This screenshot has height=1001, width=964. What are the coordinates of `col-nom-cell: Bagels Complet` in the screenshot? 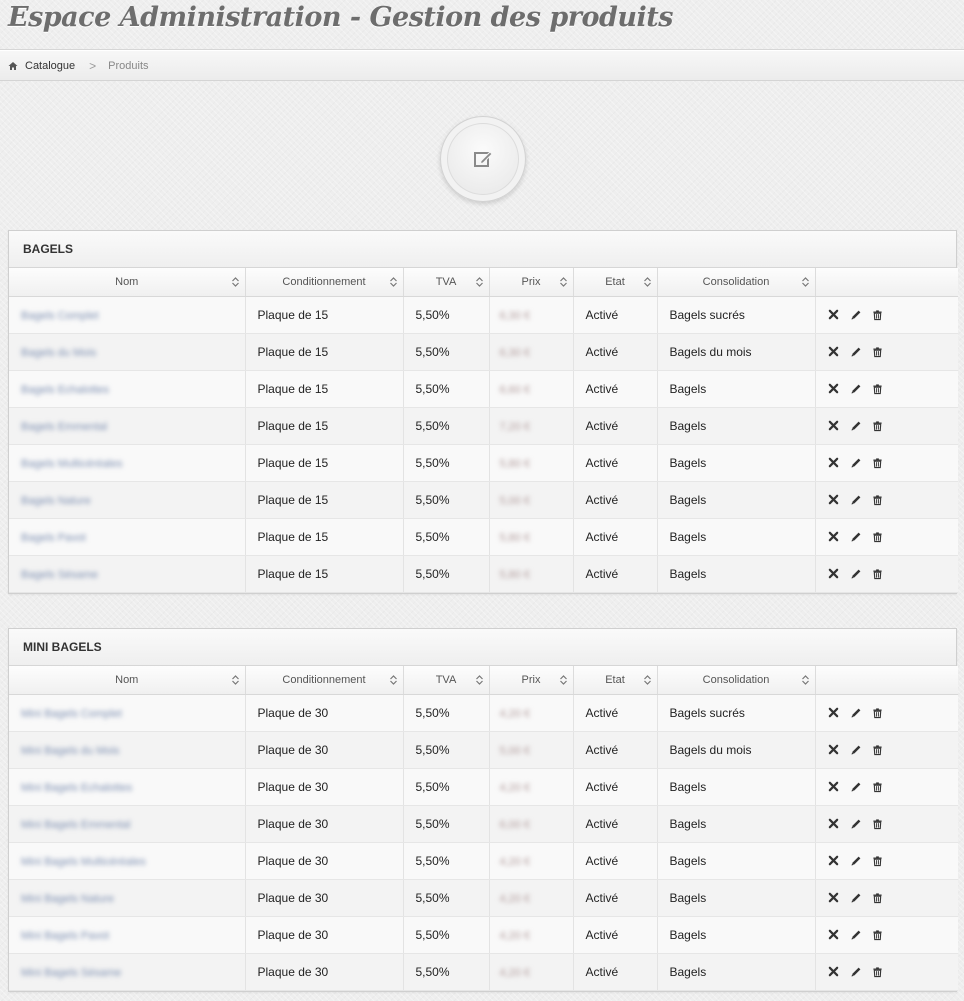 It's located at (127, 315).